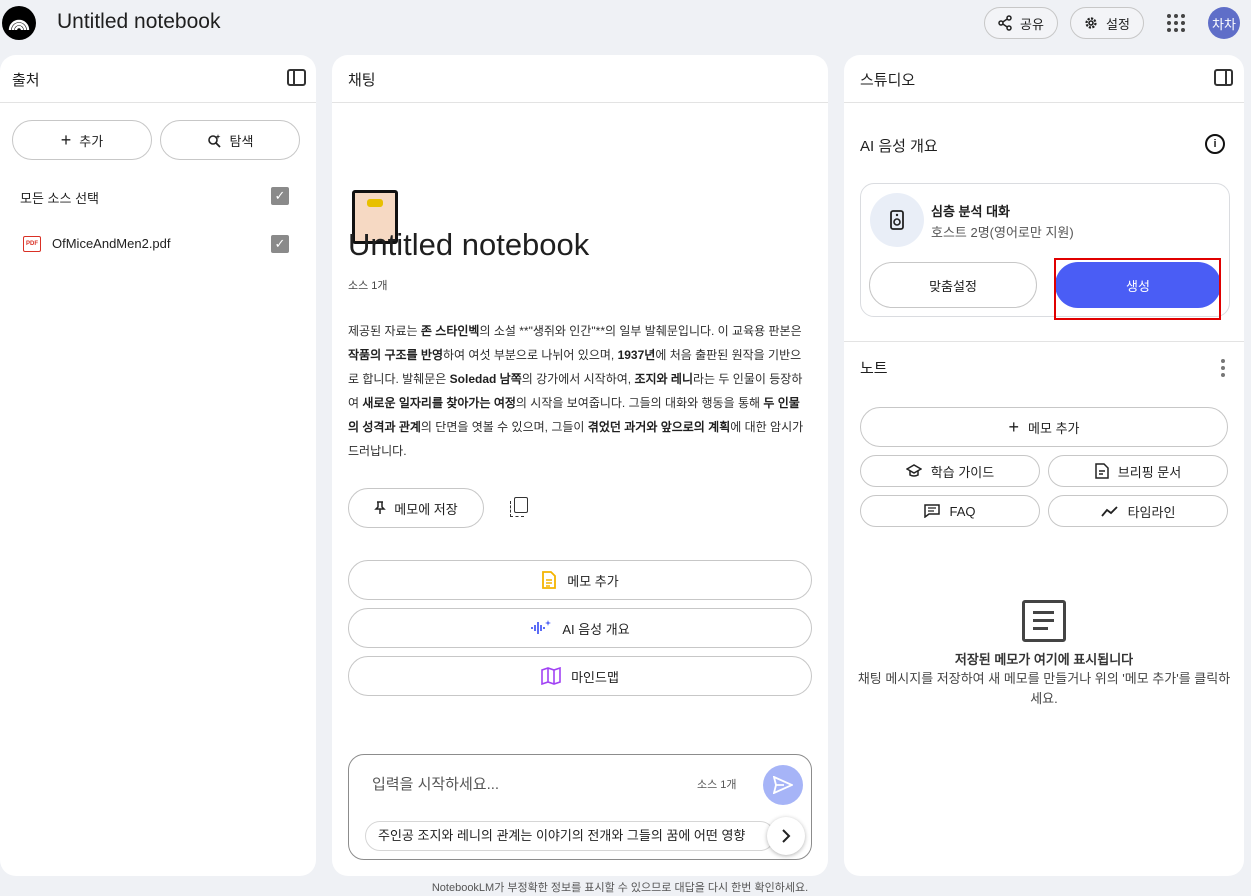  Describe the element at coordinates (1109, 511) in the screenshot. I see `timeline-icon` at that location.